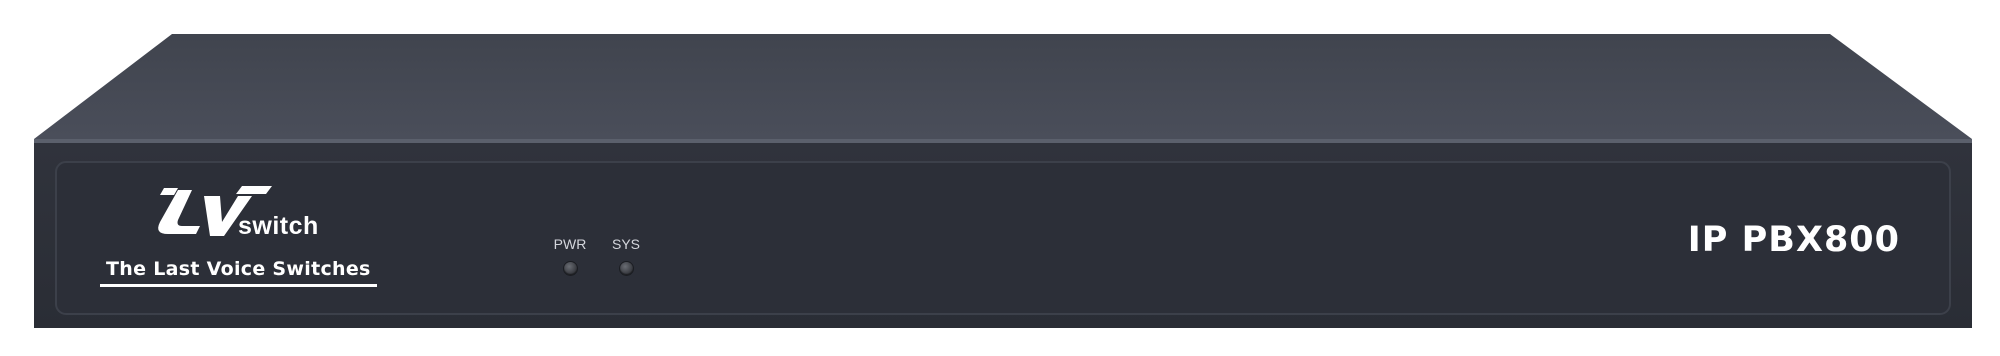  I want to click on chassis-top-edge, so click(1003, 141).